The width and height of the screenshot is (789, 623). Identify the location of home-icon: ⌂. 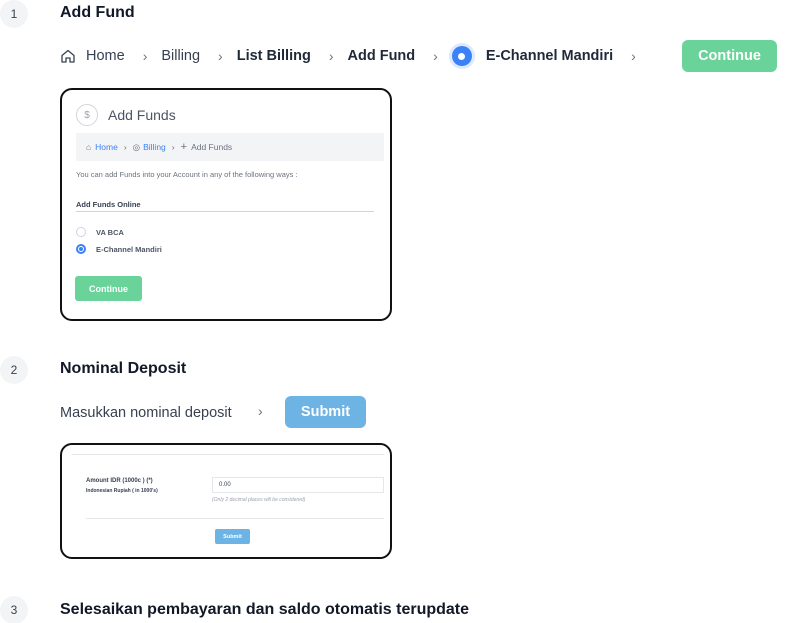
(89, 147).